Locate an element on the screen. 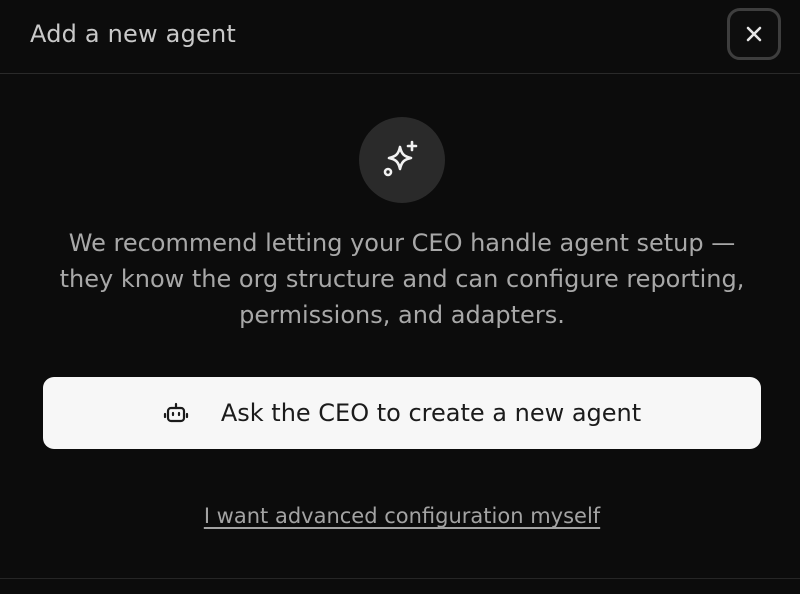 The image size is (800, 594). dialog-header: Add a new agent is located at coordinates (400, 37).